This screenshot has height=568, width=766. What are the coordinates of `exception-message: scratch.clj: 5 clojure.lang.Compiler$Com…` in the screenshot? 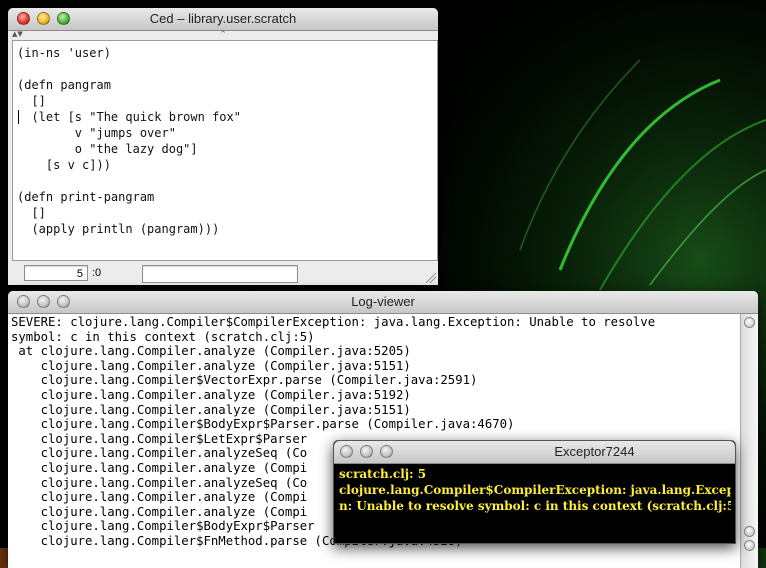 It's located at (535, 490).